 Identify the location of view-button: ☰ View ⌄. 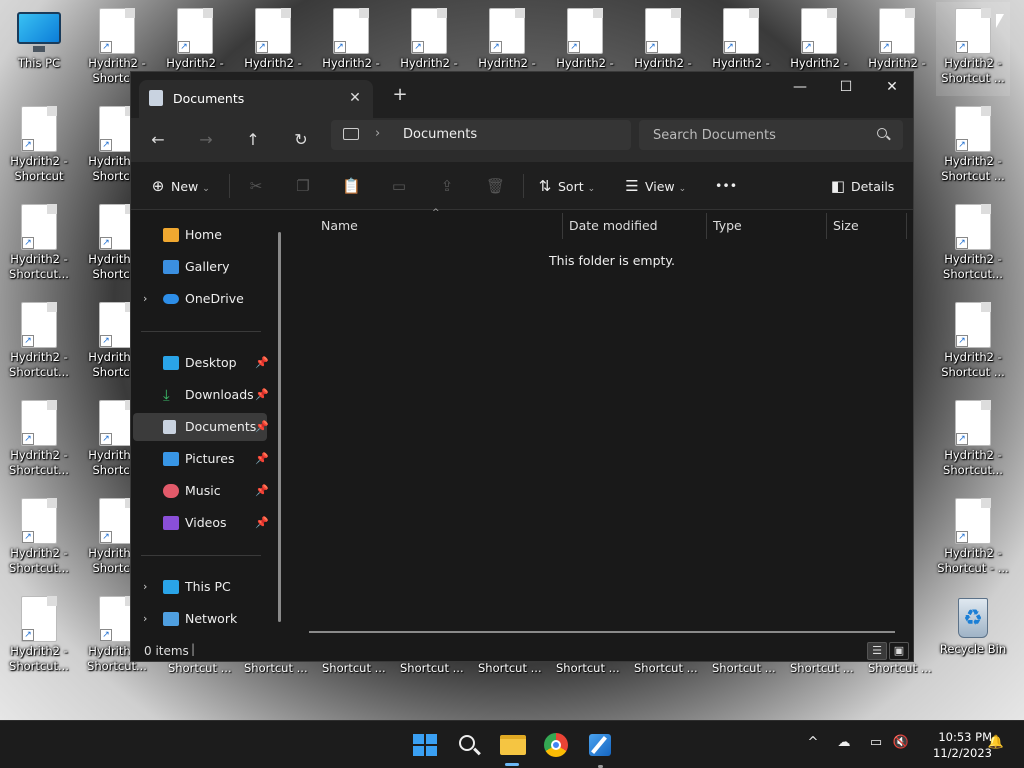
(654, 186).